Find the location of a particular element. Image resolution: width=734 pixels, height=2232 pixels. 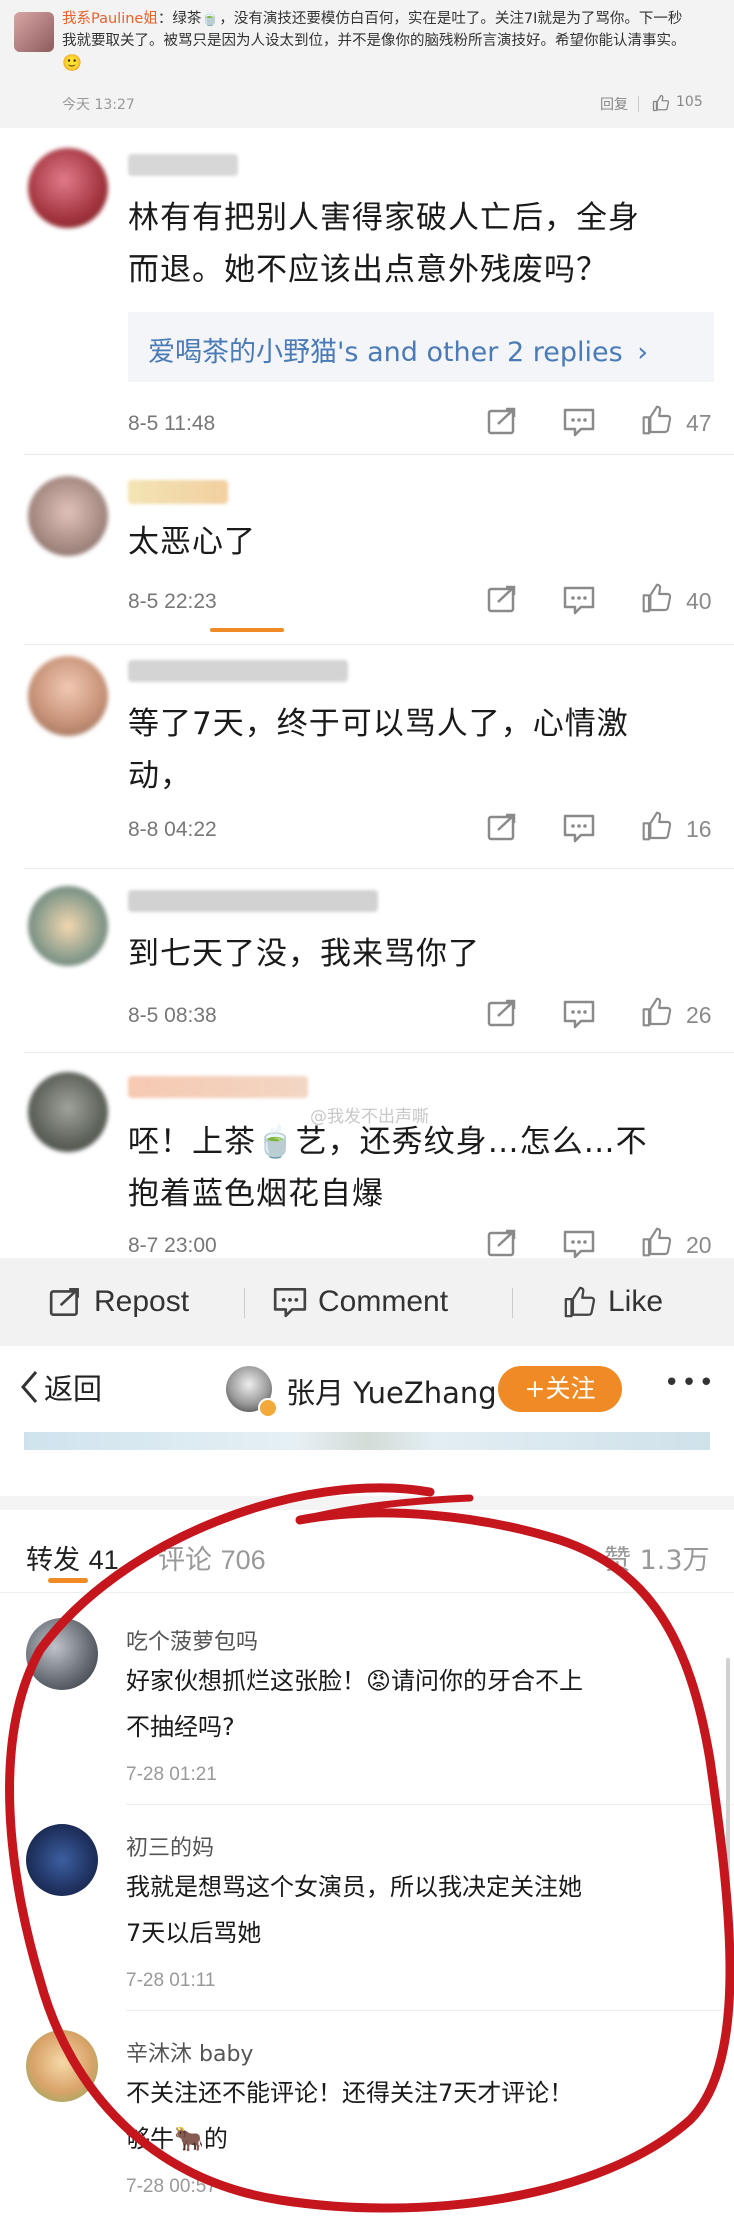

back-button: 返回 is located at coordinates (60, 1387).